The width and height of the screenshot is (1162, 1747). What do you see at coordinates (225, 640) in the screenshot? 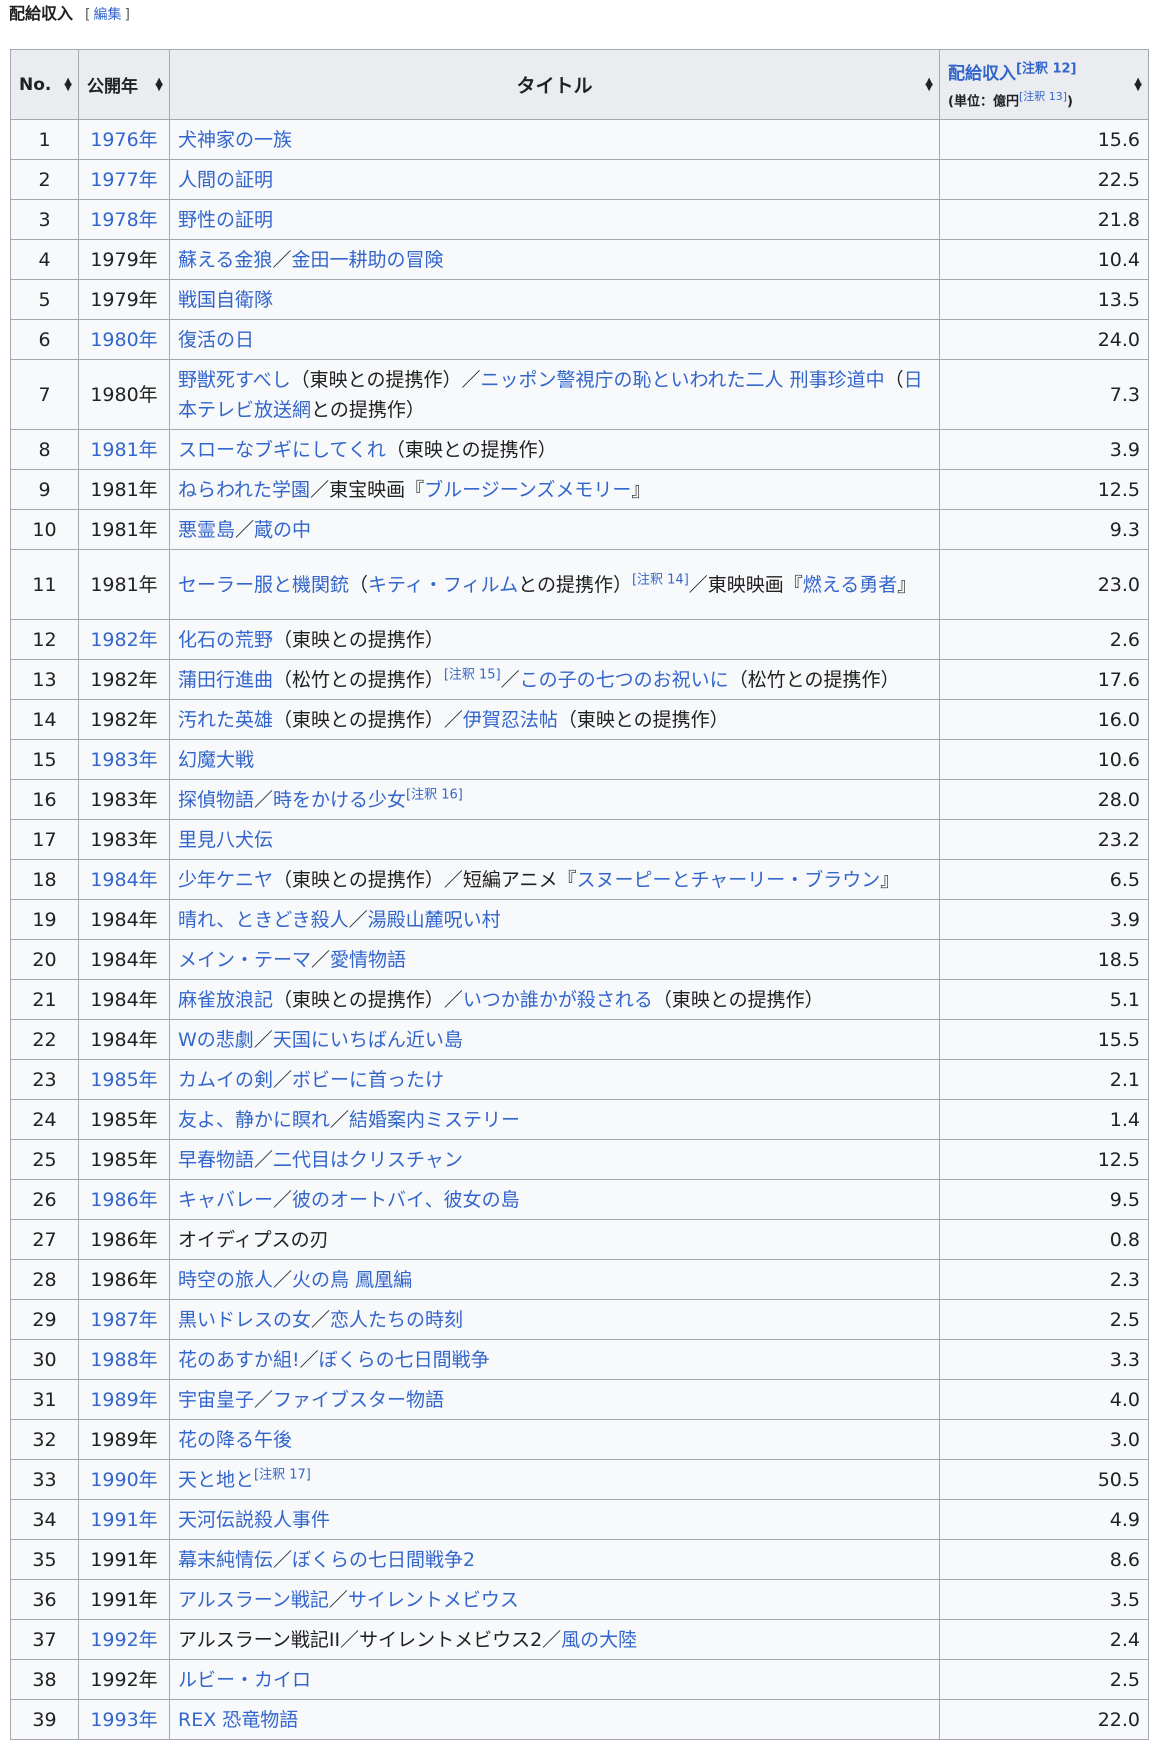
I see `film-title-link: 化石の荒野` at bounding box center [225, 640].